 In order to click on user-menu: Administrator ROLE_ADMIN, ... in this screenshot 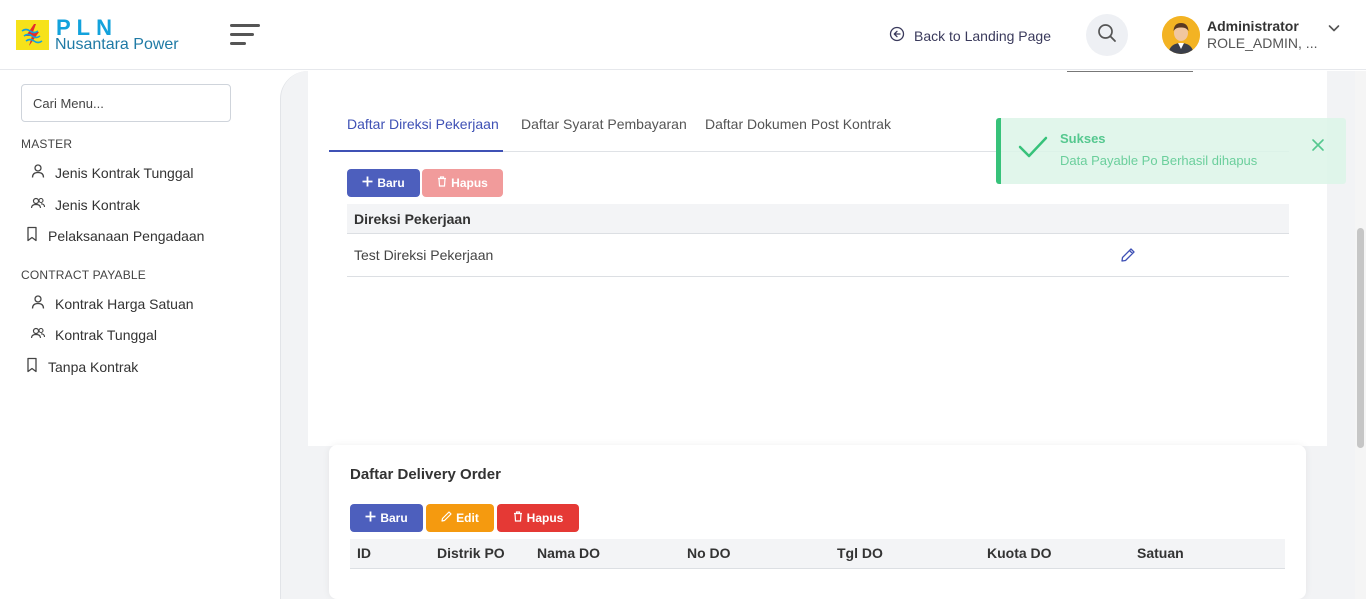, I will do `click(1251, 35)`.